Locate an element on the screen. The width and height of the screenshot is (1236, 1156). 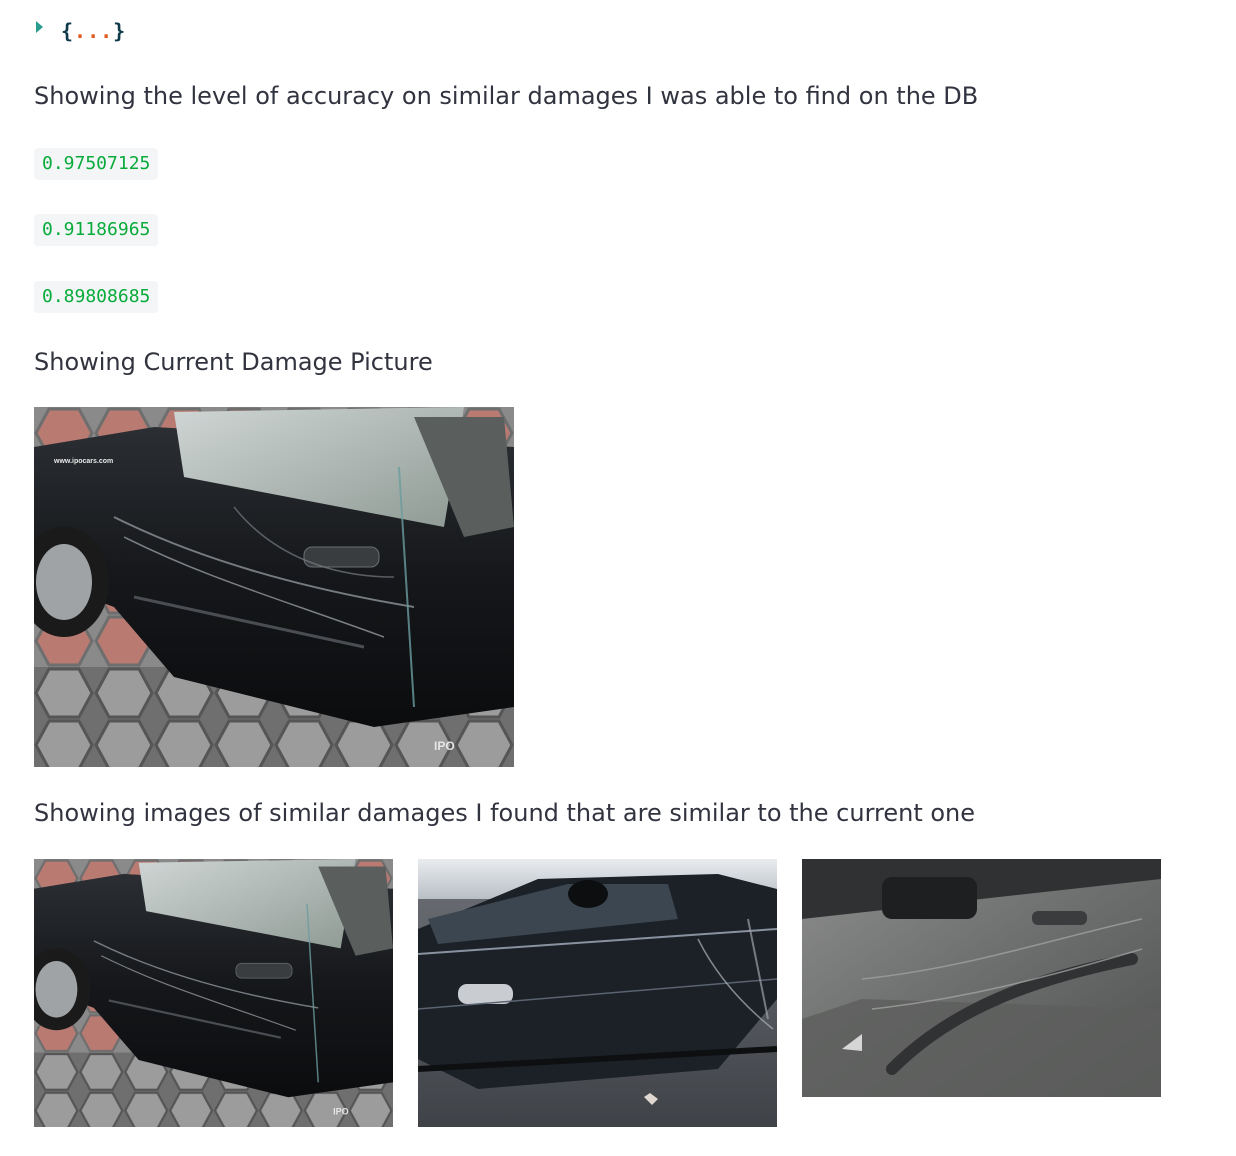
accuracy-score: 0.89808685 is located at coordinates (96, 297).